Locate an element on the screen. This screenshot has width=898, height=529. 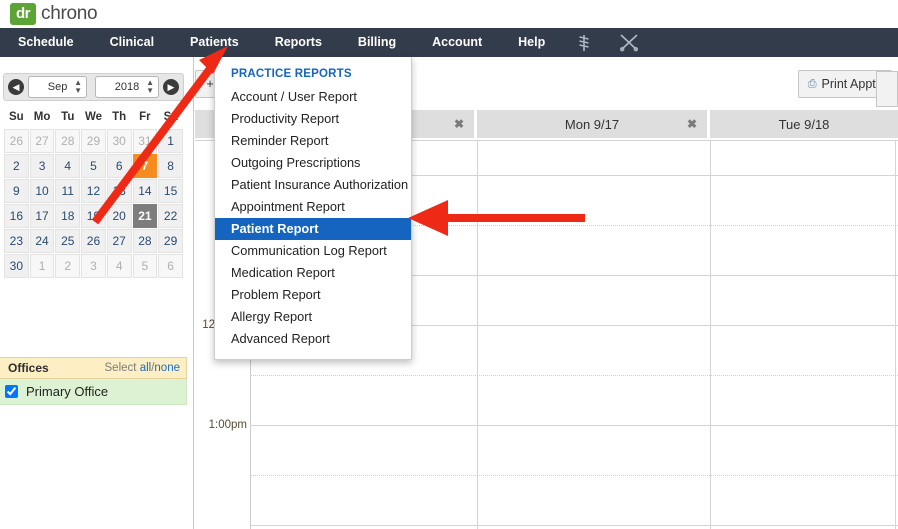
calendar-day: 12 is located at coordinates (93, 191).